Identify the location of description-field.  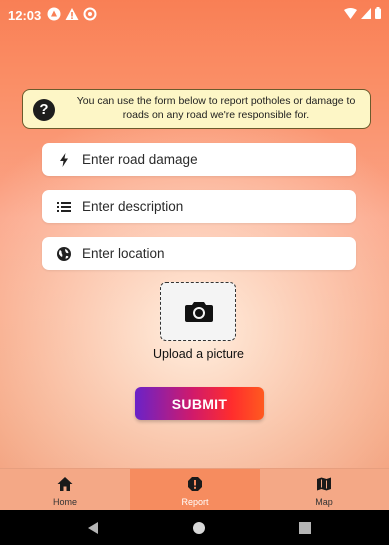
(199, 206).